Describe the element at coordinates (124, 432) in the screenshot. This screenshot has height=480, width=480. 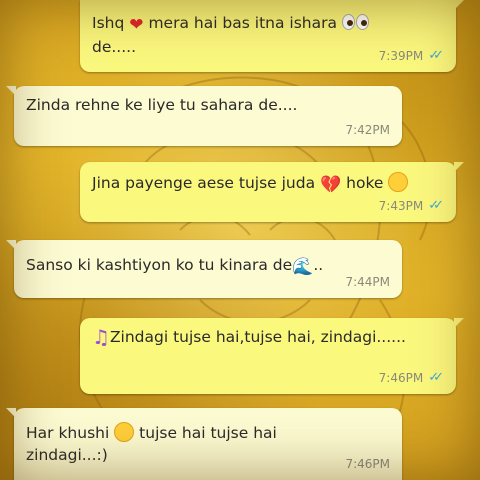
I see `relieved-face-icon` at that location.